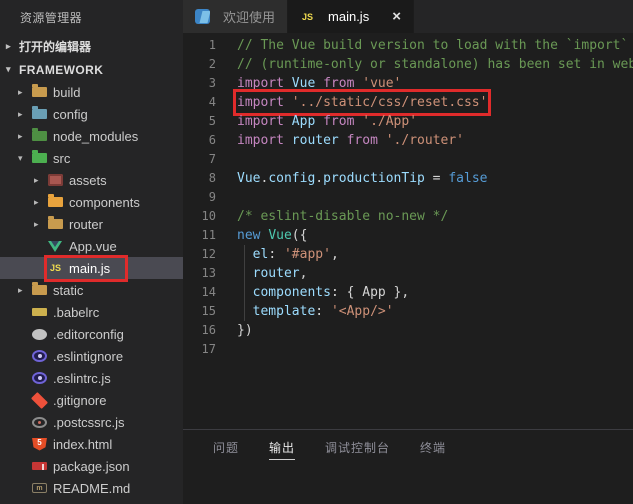 This screenshot has width=633, height=504. I want to click on tree-item-eslintignore: .eslintignore, so click(91, 356).